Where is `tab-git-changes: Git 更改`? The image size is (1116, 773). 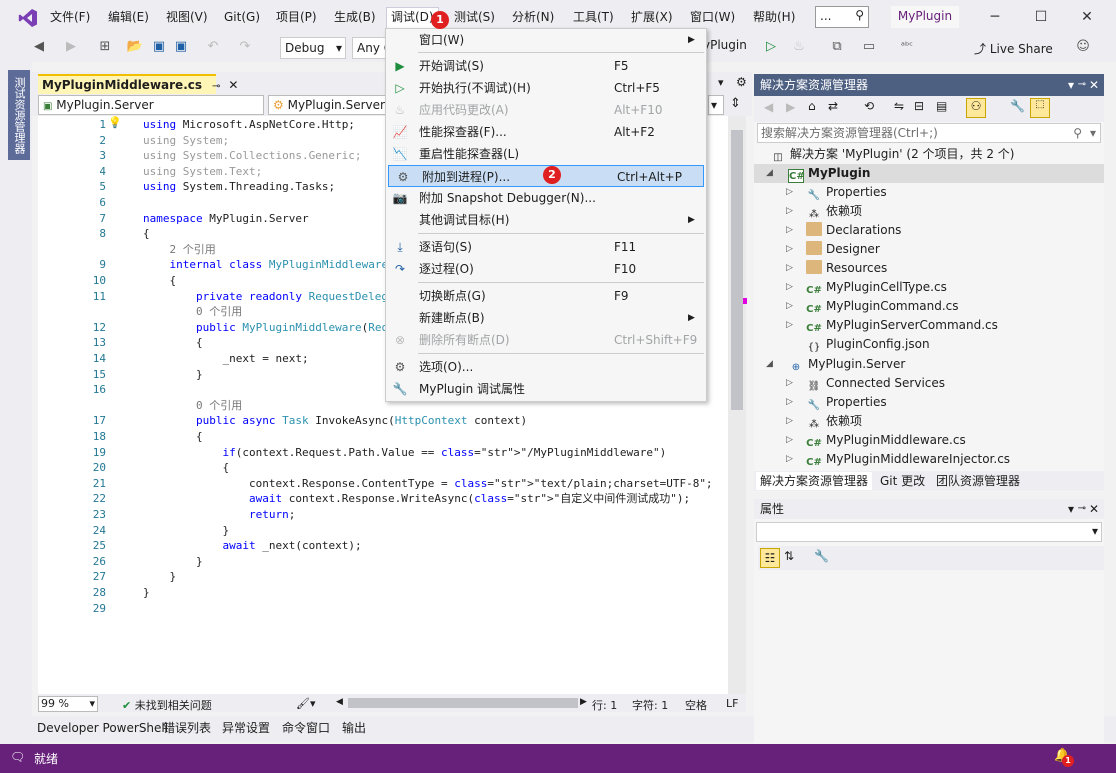
tab-git-changes: Git 更改 is located at coordinates (902, 481).